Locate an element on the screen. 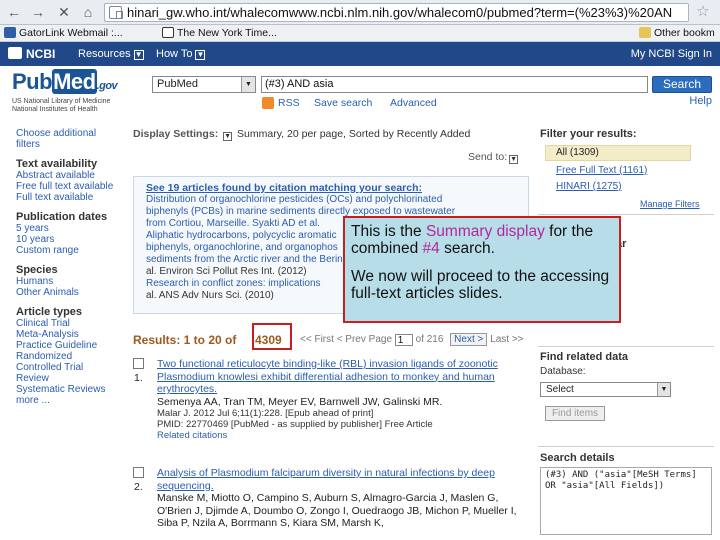 Image resolution: width=720 pixels, height=540 pixels. filter-abstract: Abstract available is located at coordinates (68, 175).